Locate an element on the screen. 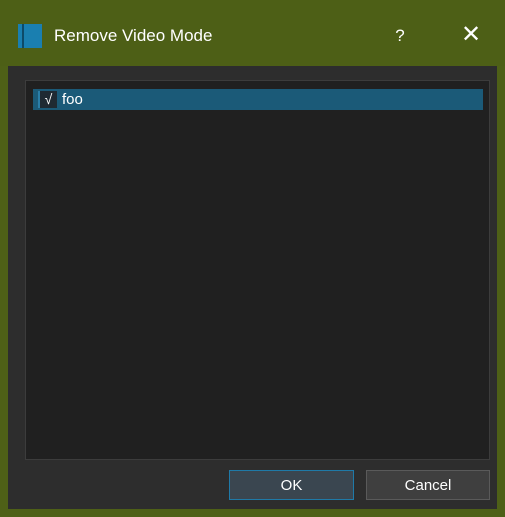 Image resolution: width=505 pixels, height=517 pixels. dialog-title: Remove Video Mode is located at coordinates (133, 35).